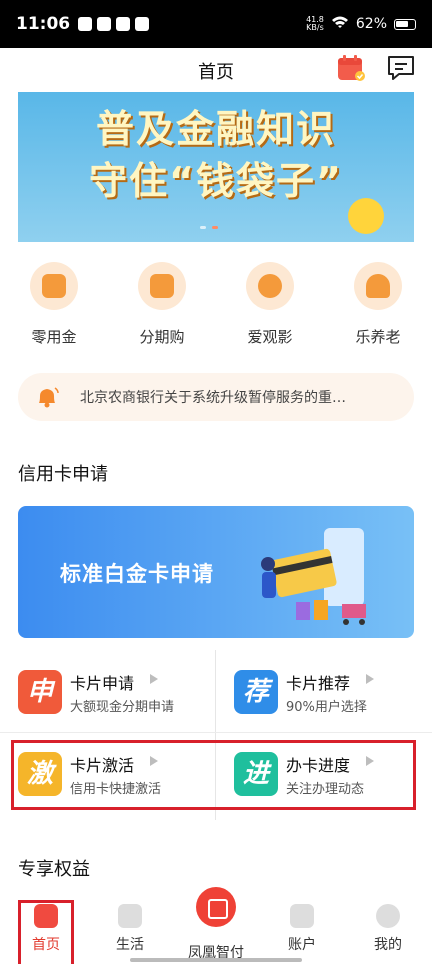 The image size is (432, 964). What do you see at coordinates (351, 68) in the screenshot?
I see `calendar-icon` at bounding box center [351, 68].